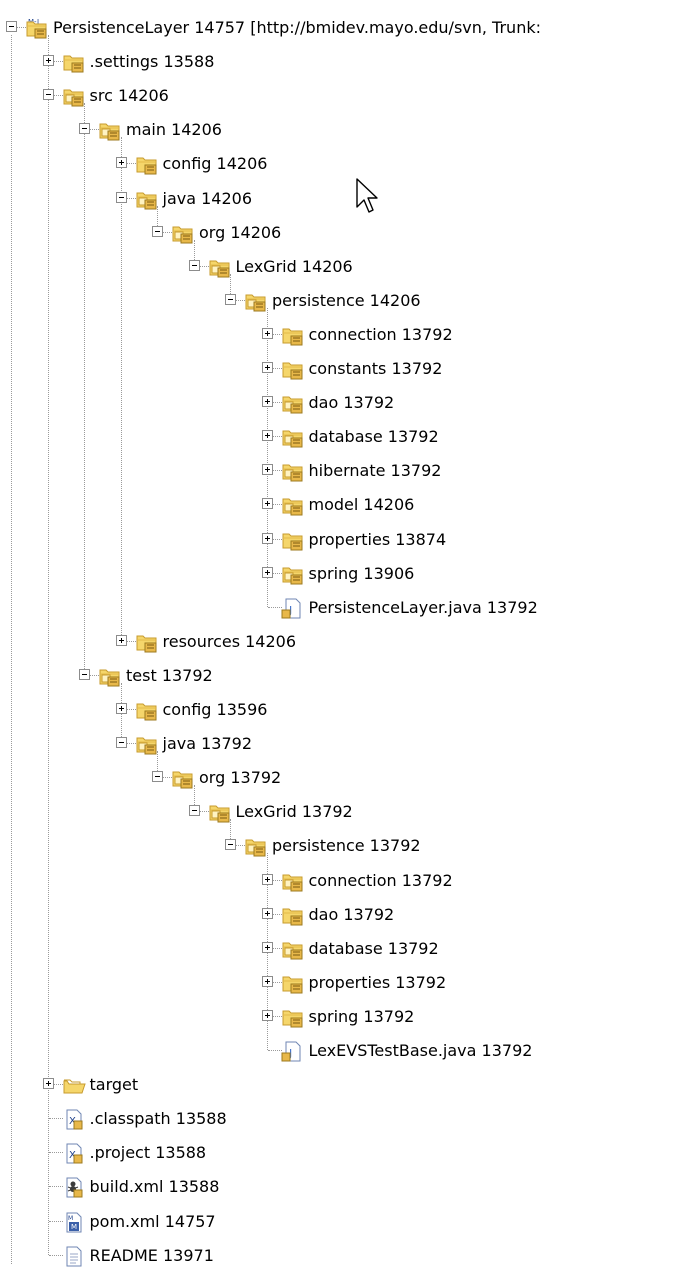  Describe the element at coordinates (340, 574) in the screenshot. I see `tree-node-main-spring: spring 13906` at that location.